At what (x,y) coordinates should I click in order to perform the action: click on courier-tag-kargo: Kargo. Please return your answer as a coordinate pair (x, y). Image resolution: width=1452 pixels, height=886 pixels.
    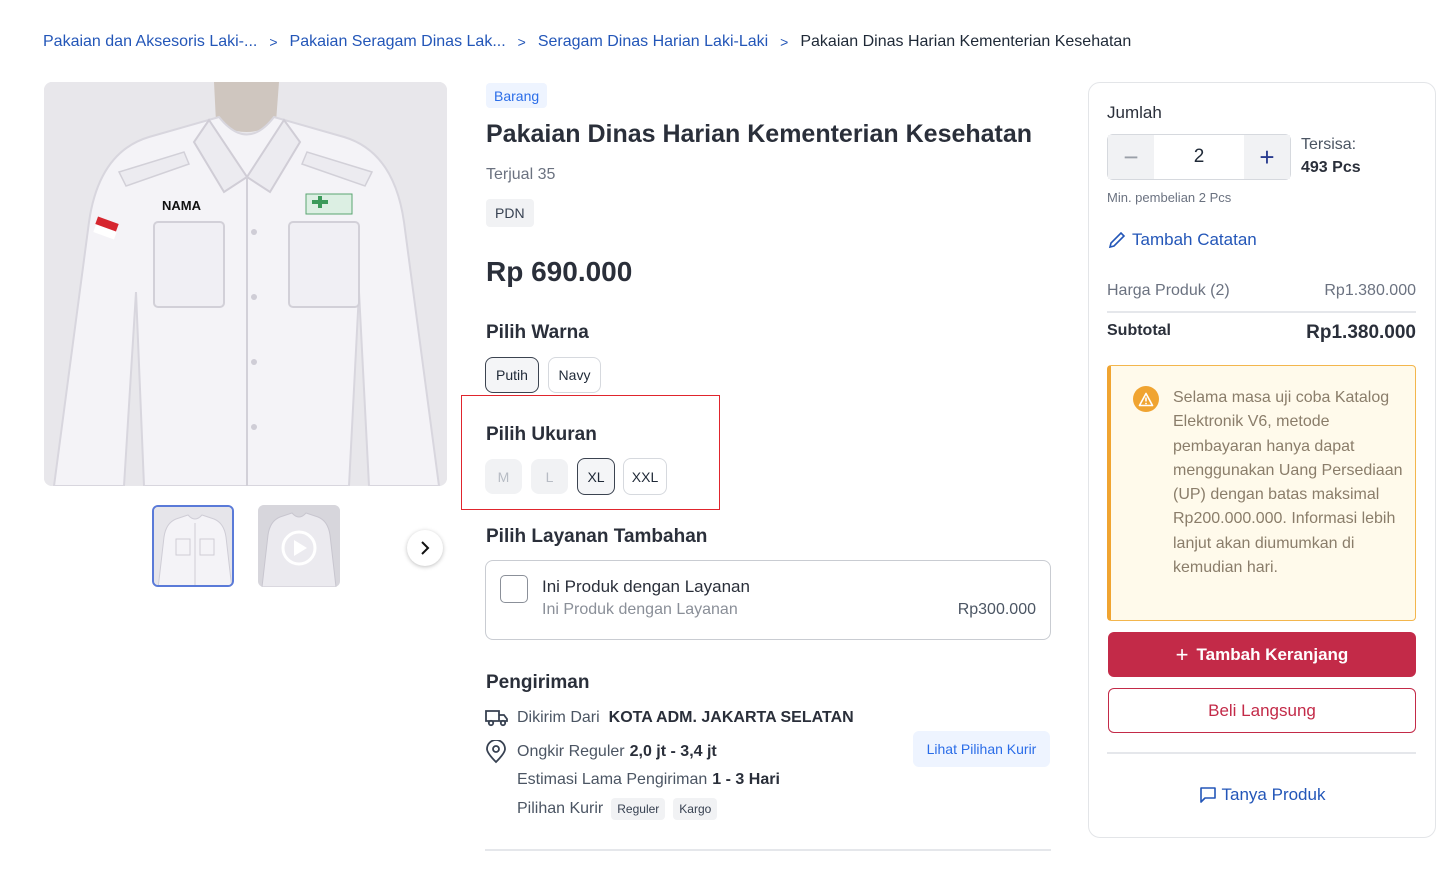
    Looking at the image, I should click on (695, 809).